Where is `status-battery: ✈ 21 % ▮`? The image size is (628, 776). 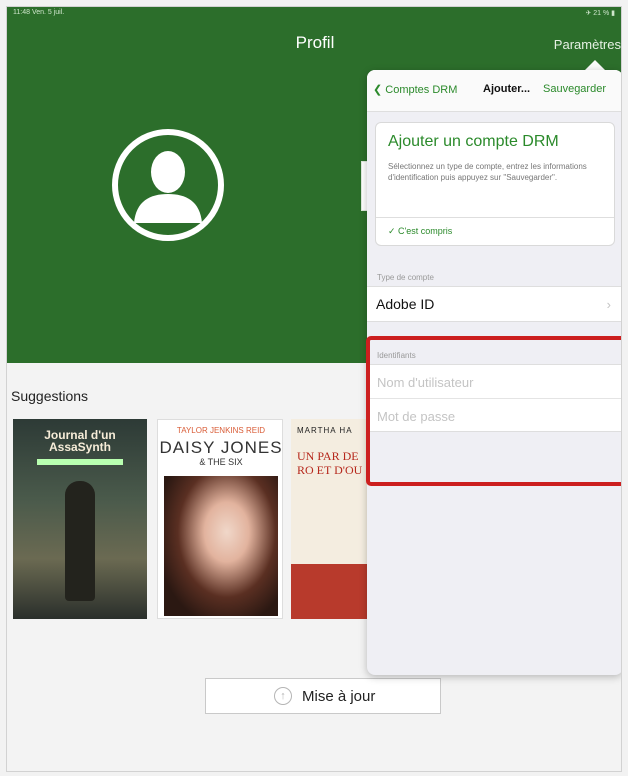 status-battery: ✈ 21 % ▮ is located at coordinates (600, 13).